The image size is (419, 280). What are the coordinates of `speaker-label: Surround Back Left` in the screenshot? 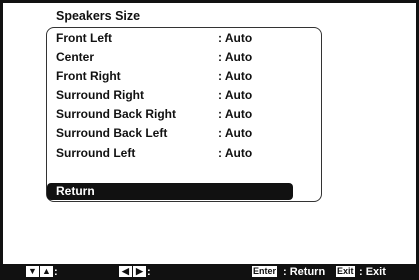 It's located at (112, 133).